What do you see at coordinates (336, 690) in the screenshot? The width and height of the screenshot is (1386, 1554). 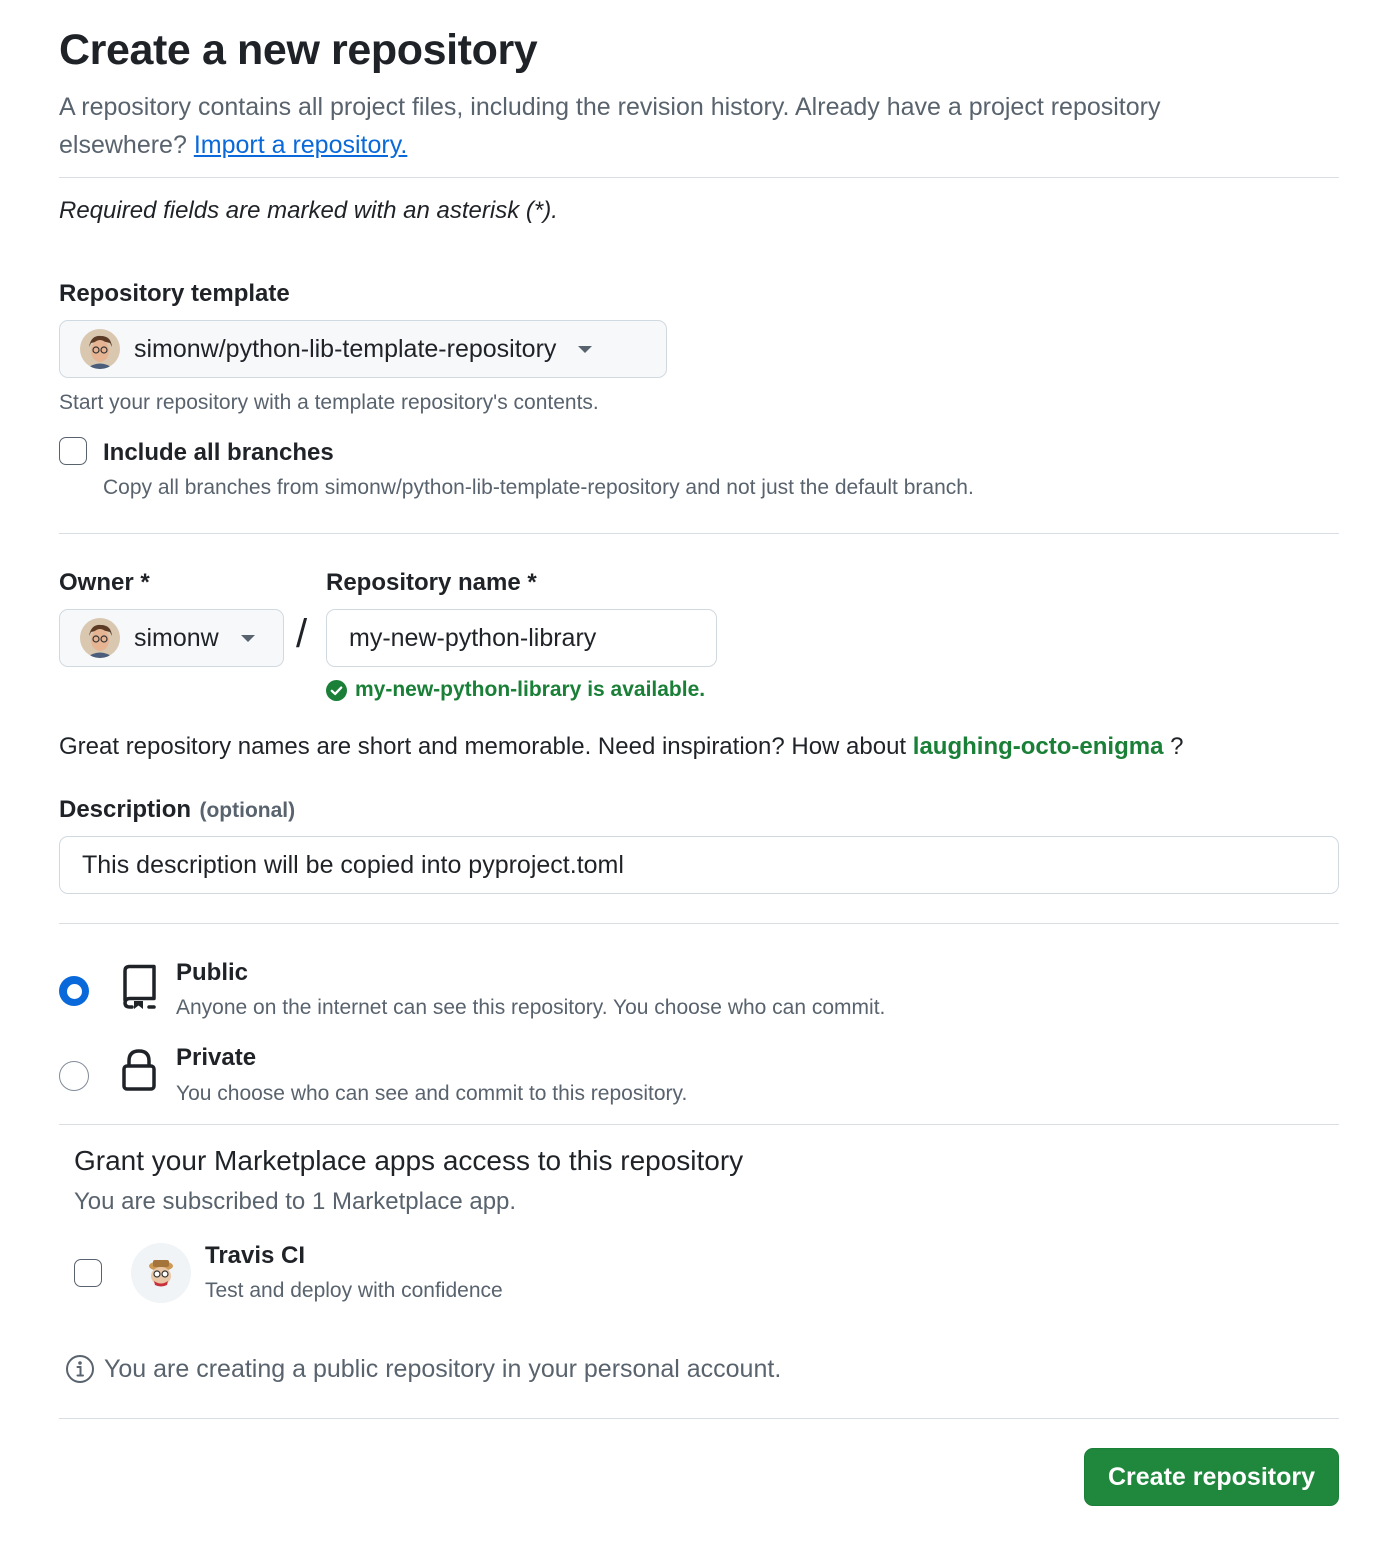 I see `check-circle-icon` at bounding box center [336, 690].